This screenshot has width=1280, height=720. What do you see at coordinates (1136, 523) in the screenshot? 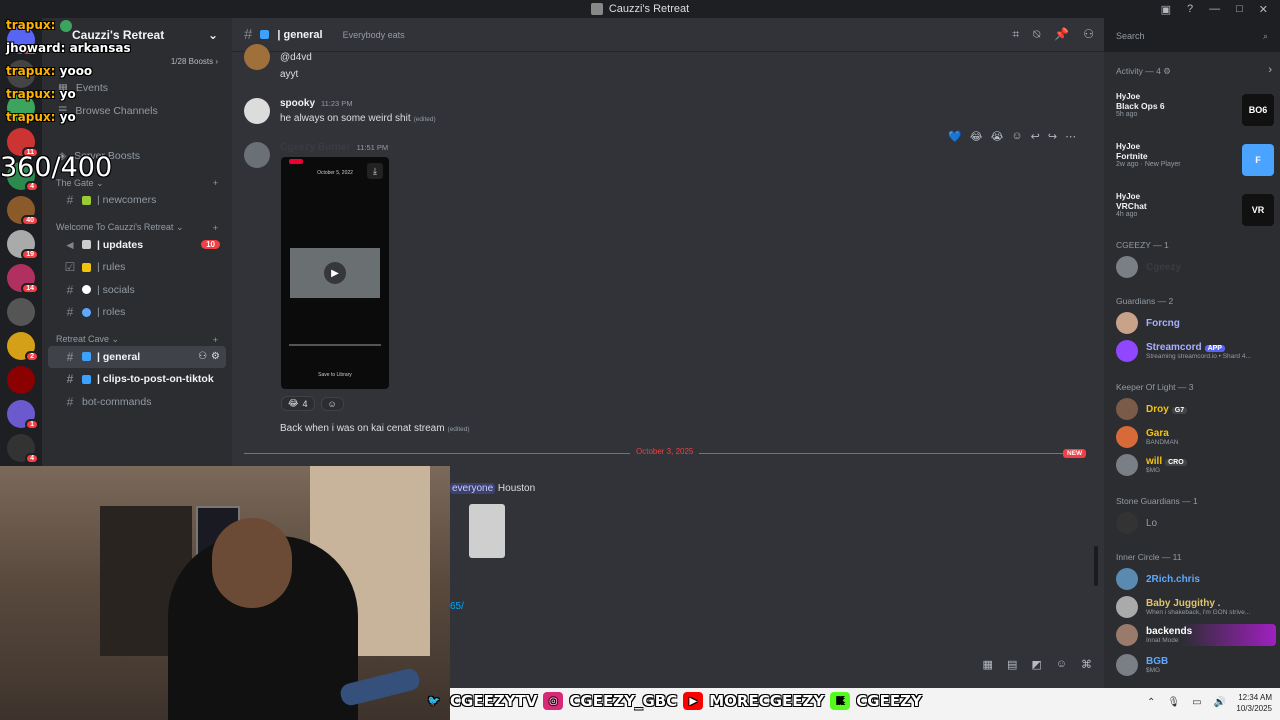
I see `member-item: Lo` at bounding box center [1136, 523].